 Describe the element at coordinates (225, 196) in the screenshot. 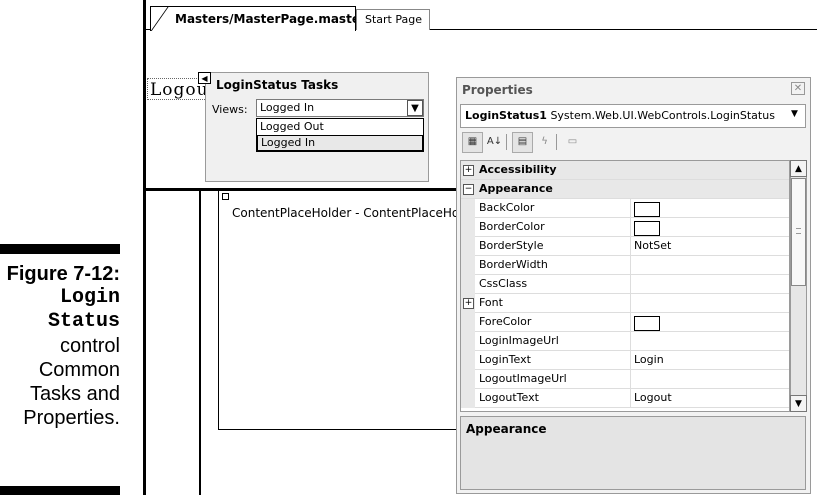

I see `content-placeholder-tag-icon` at that location.